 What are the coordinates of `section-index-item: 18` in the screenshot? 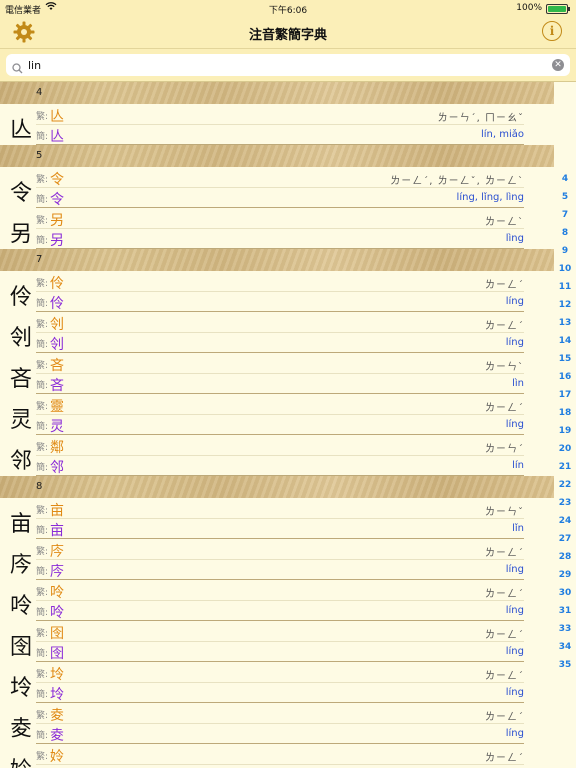 It's located at (565, 413).